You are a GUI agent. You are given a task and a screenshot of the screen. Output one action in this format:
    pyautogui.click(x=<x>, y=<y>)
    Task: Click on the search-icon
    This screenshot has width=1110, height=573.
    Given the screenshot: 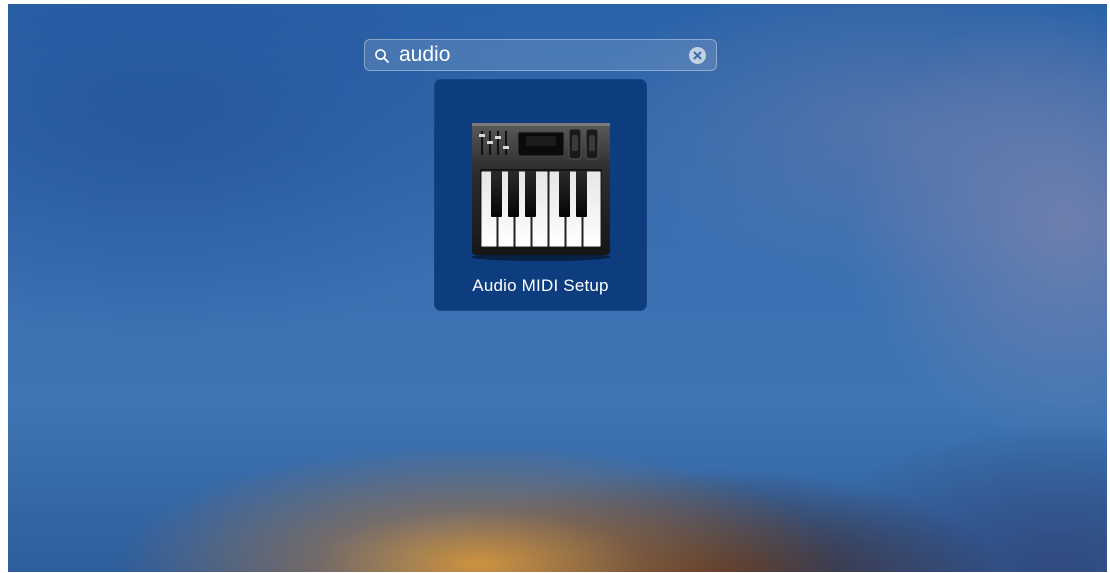 What is the action you would take?
    pyautogui.click(x=382, y=56)
    